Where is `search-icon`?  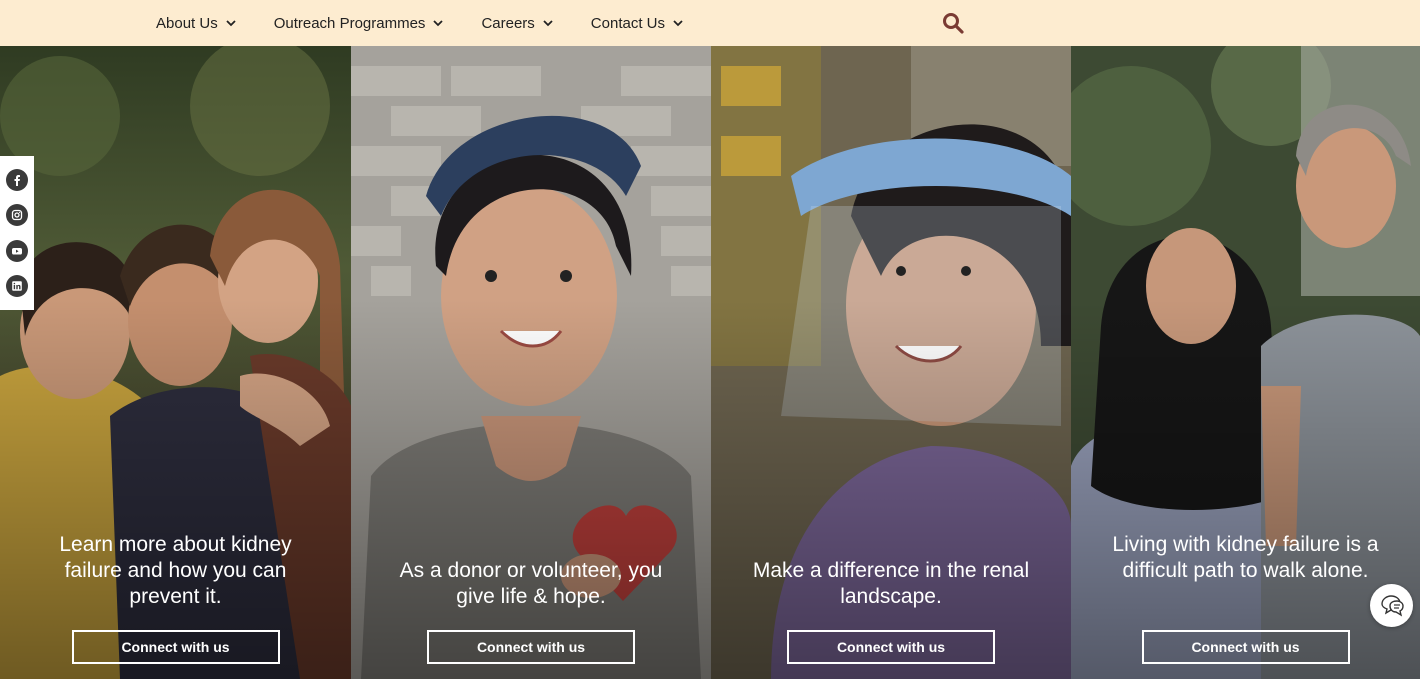 search-icon is located at coordinates (953, 23).